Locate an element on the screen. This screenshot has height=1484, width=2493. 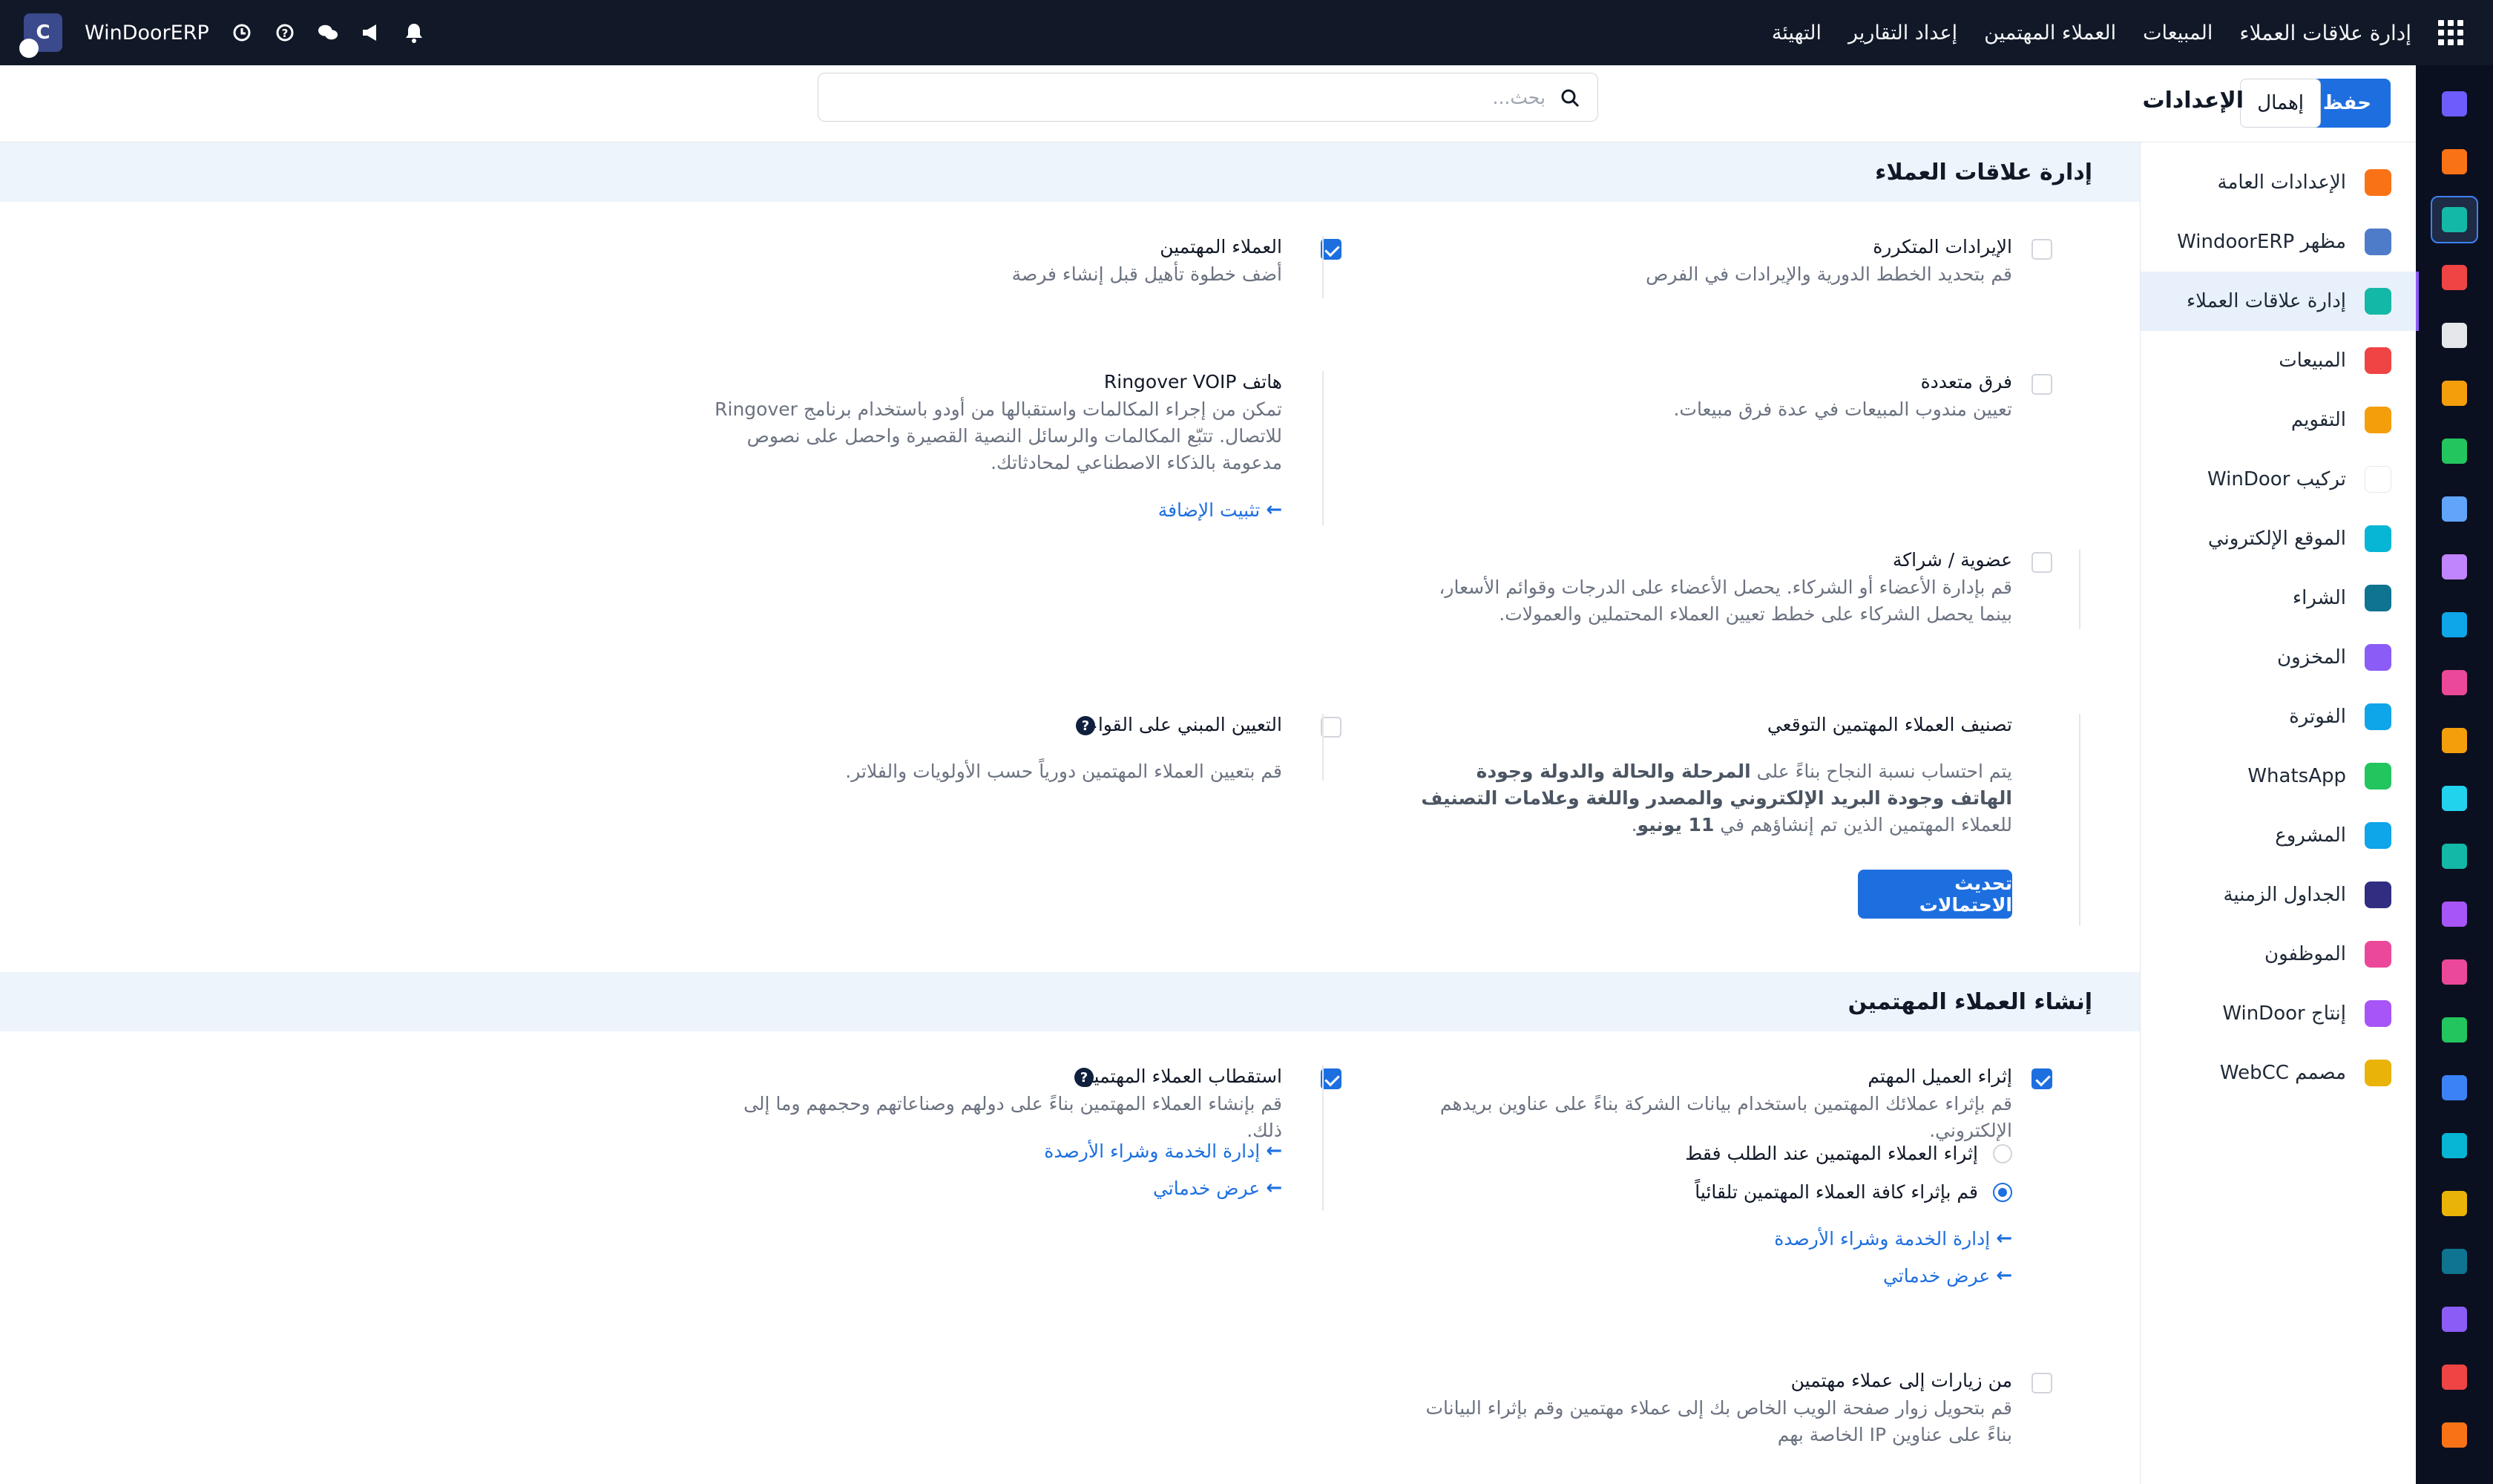
sidebar-item: الموقع الإلكتروني is located at coordinates (2278, 538).